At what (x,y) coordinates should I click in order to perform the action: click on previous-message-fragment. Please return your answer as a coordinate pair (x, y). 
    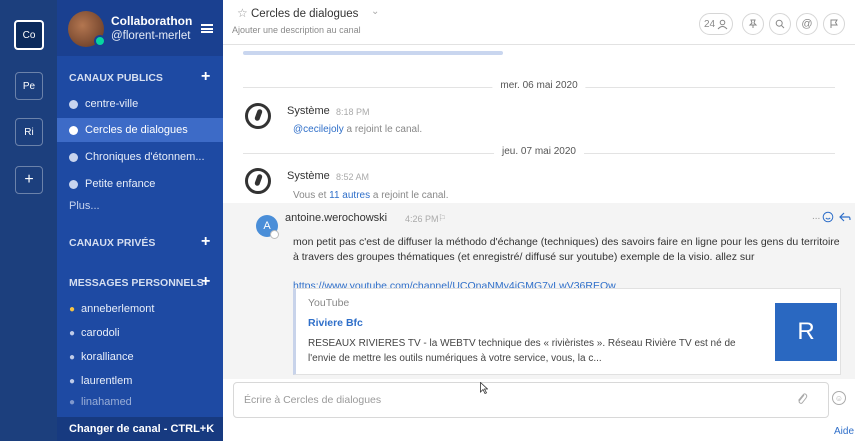
    Looking at the image, I should click on (373, 53).